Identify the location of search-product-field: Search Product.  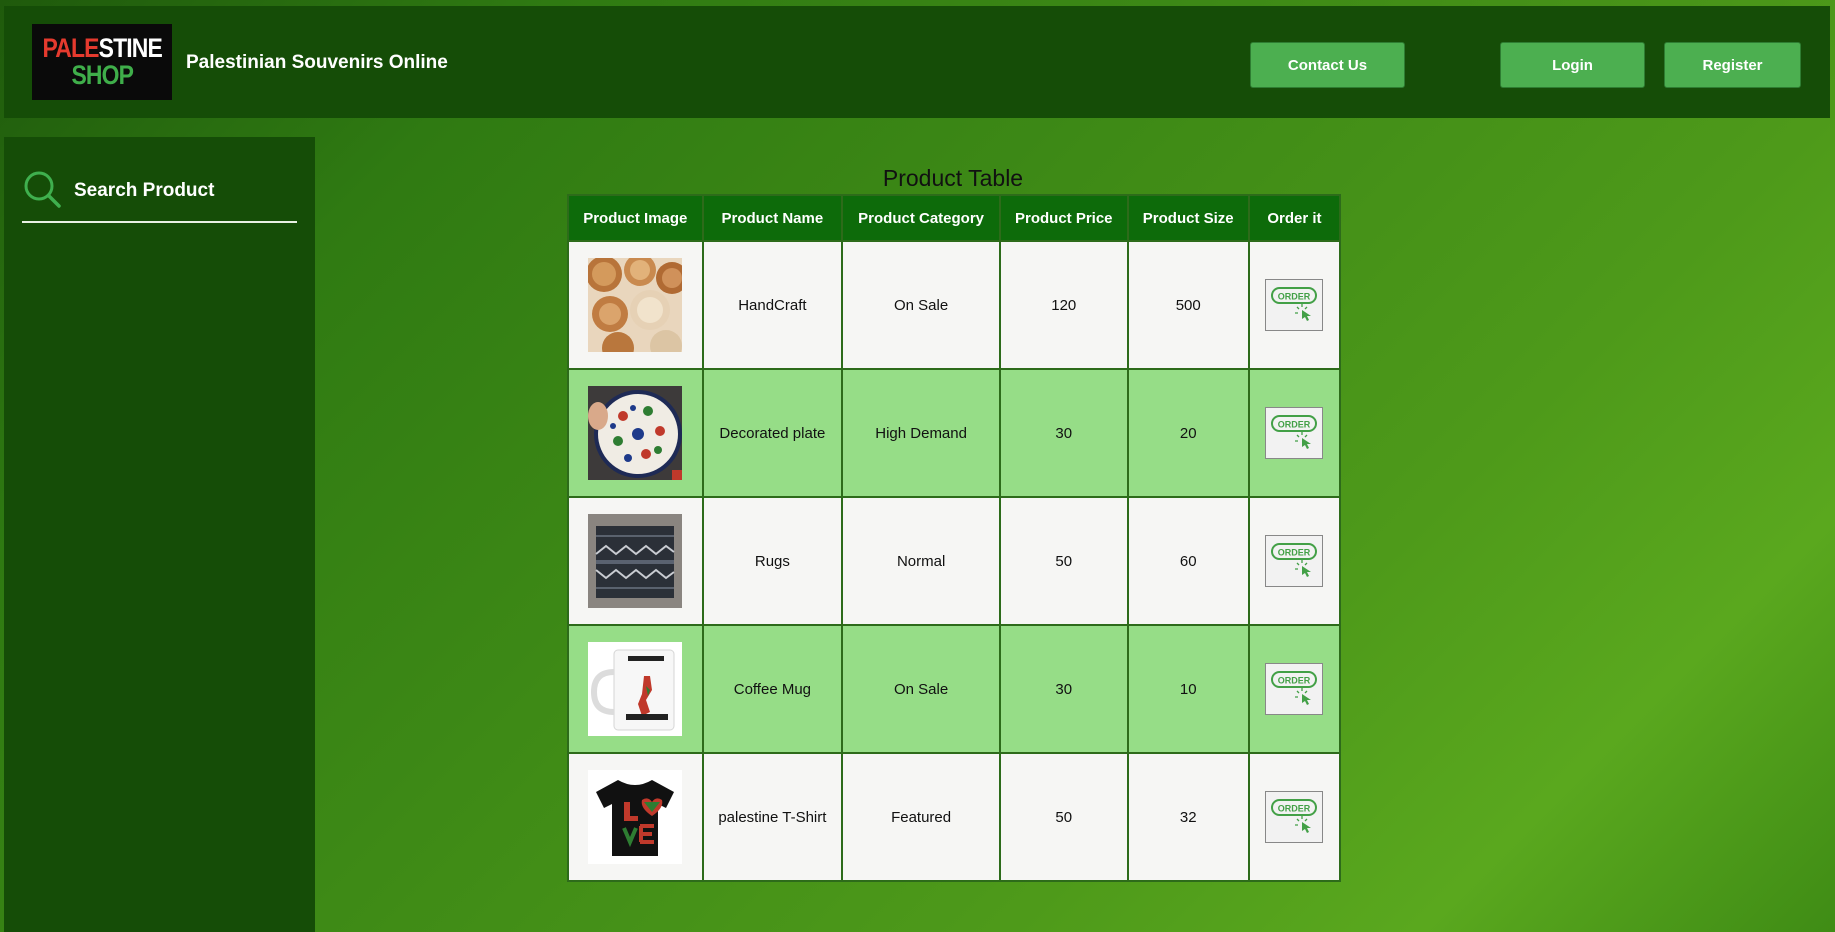
(159, 196).